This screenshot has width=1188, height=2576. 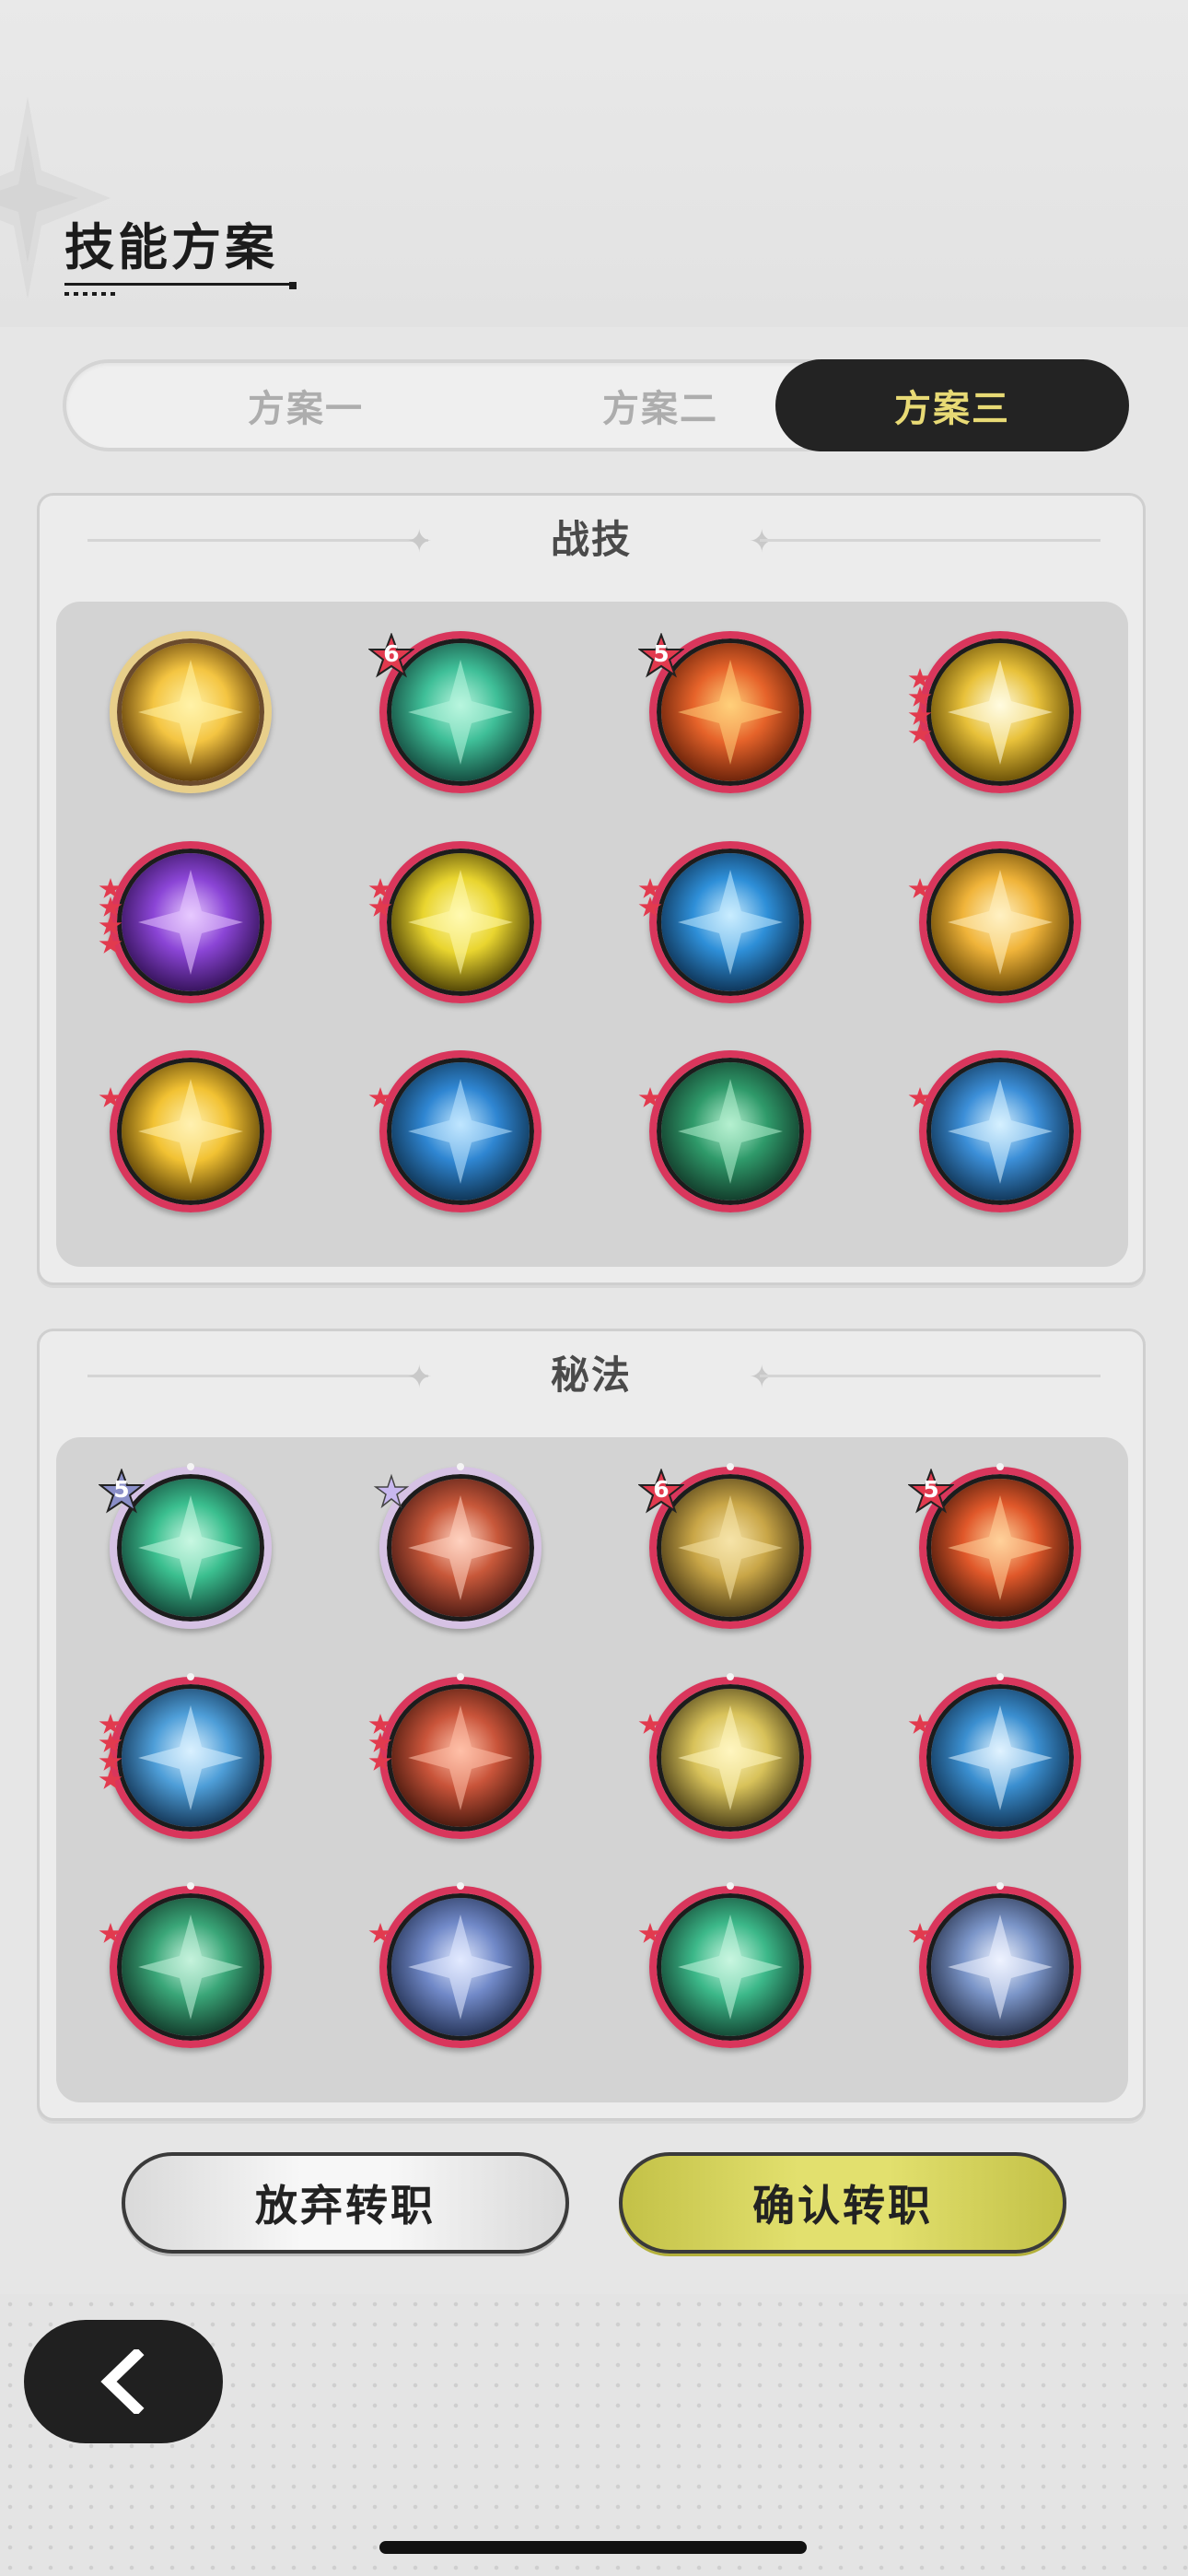 I want to click on confirm-class-change-button: 确认转职, so click(x=842, y=2203).